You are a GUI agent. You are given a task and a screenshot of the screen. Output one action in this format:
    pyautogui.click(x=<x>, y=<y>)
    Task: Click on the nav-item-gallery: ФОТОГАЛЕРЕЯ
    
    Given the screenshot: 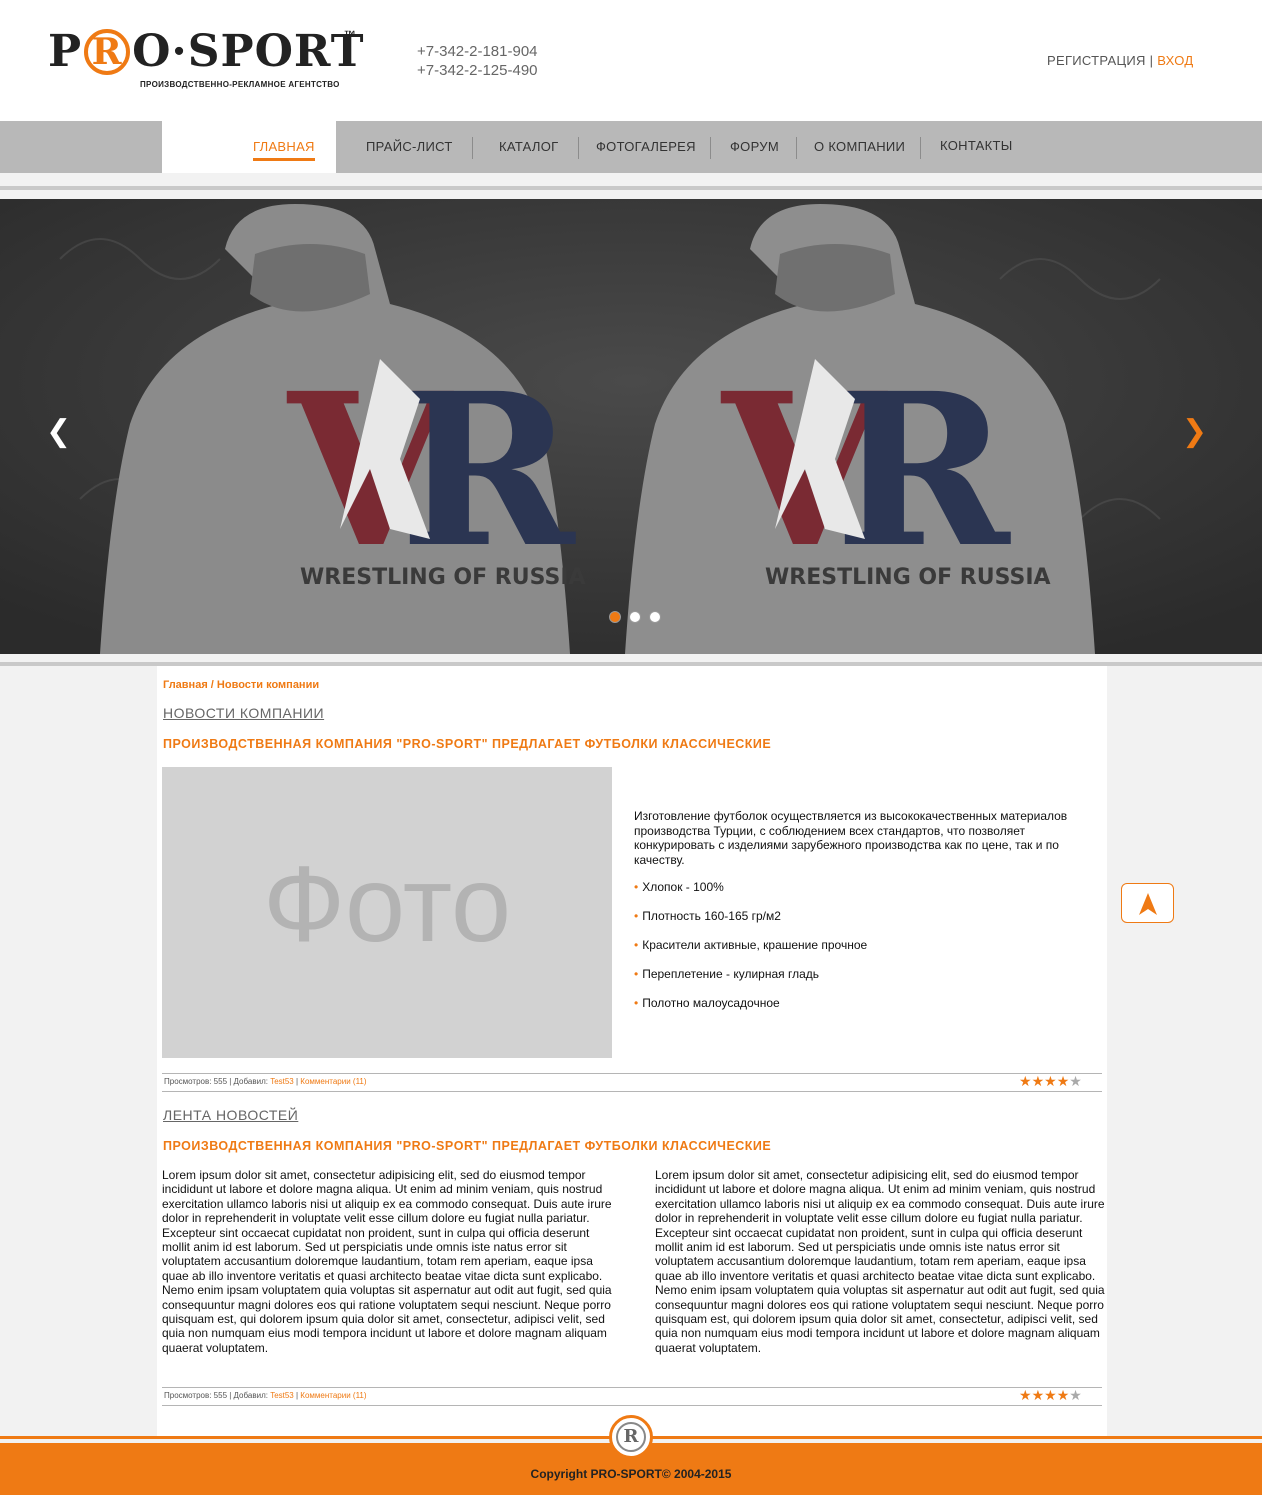 What is the action you would take?
    pyautogui.click(x=646, y=146)
    